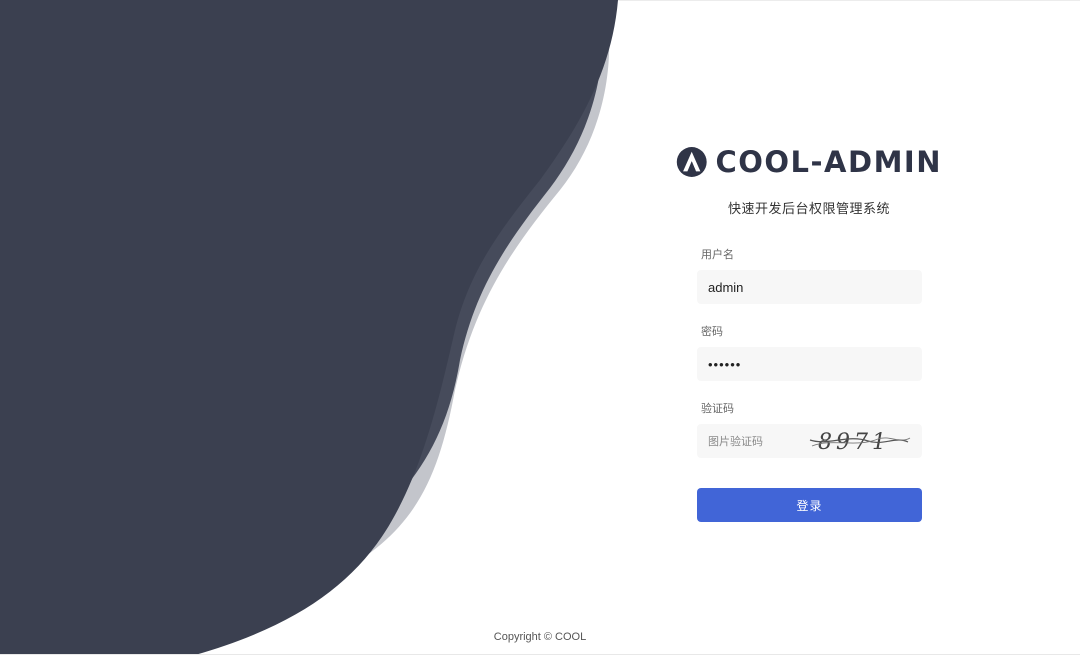 The width and height of the screenshot is (1080, 655). What do you see at coordinates (717, 409) in the screenshot?
I see `captcha-label: 验证码` at bounding box center [717, 409].